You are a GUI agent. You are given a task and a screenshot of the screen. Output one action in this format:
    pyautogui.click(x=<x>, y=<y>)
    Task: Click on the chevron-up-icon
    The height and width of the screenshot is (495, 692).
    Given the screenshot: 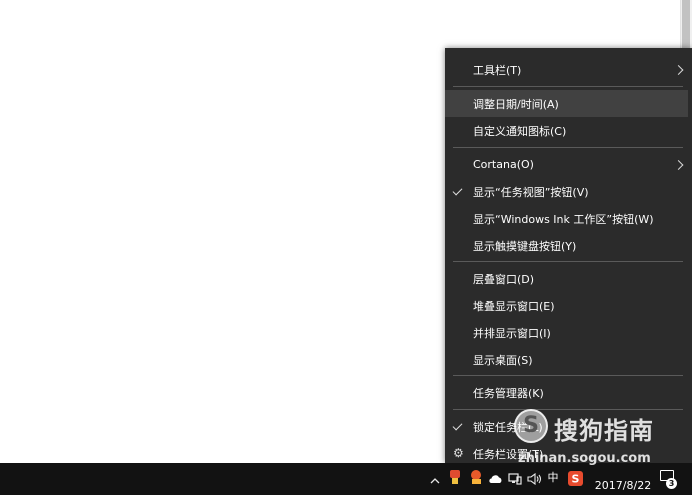 What is the action you would take?
    pyautogui.click(x=435, y=480)
    